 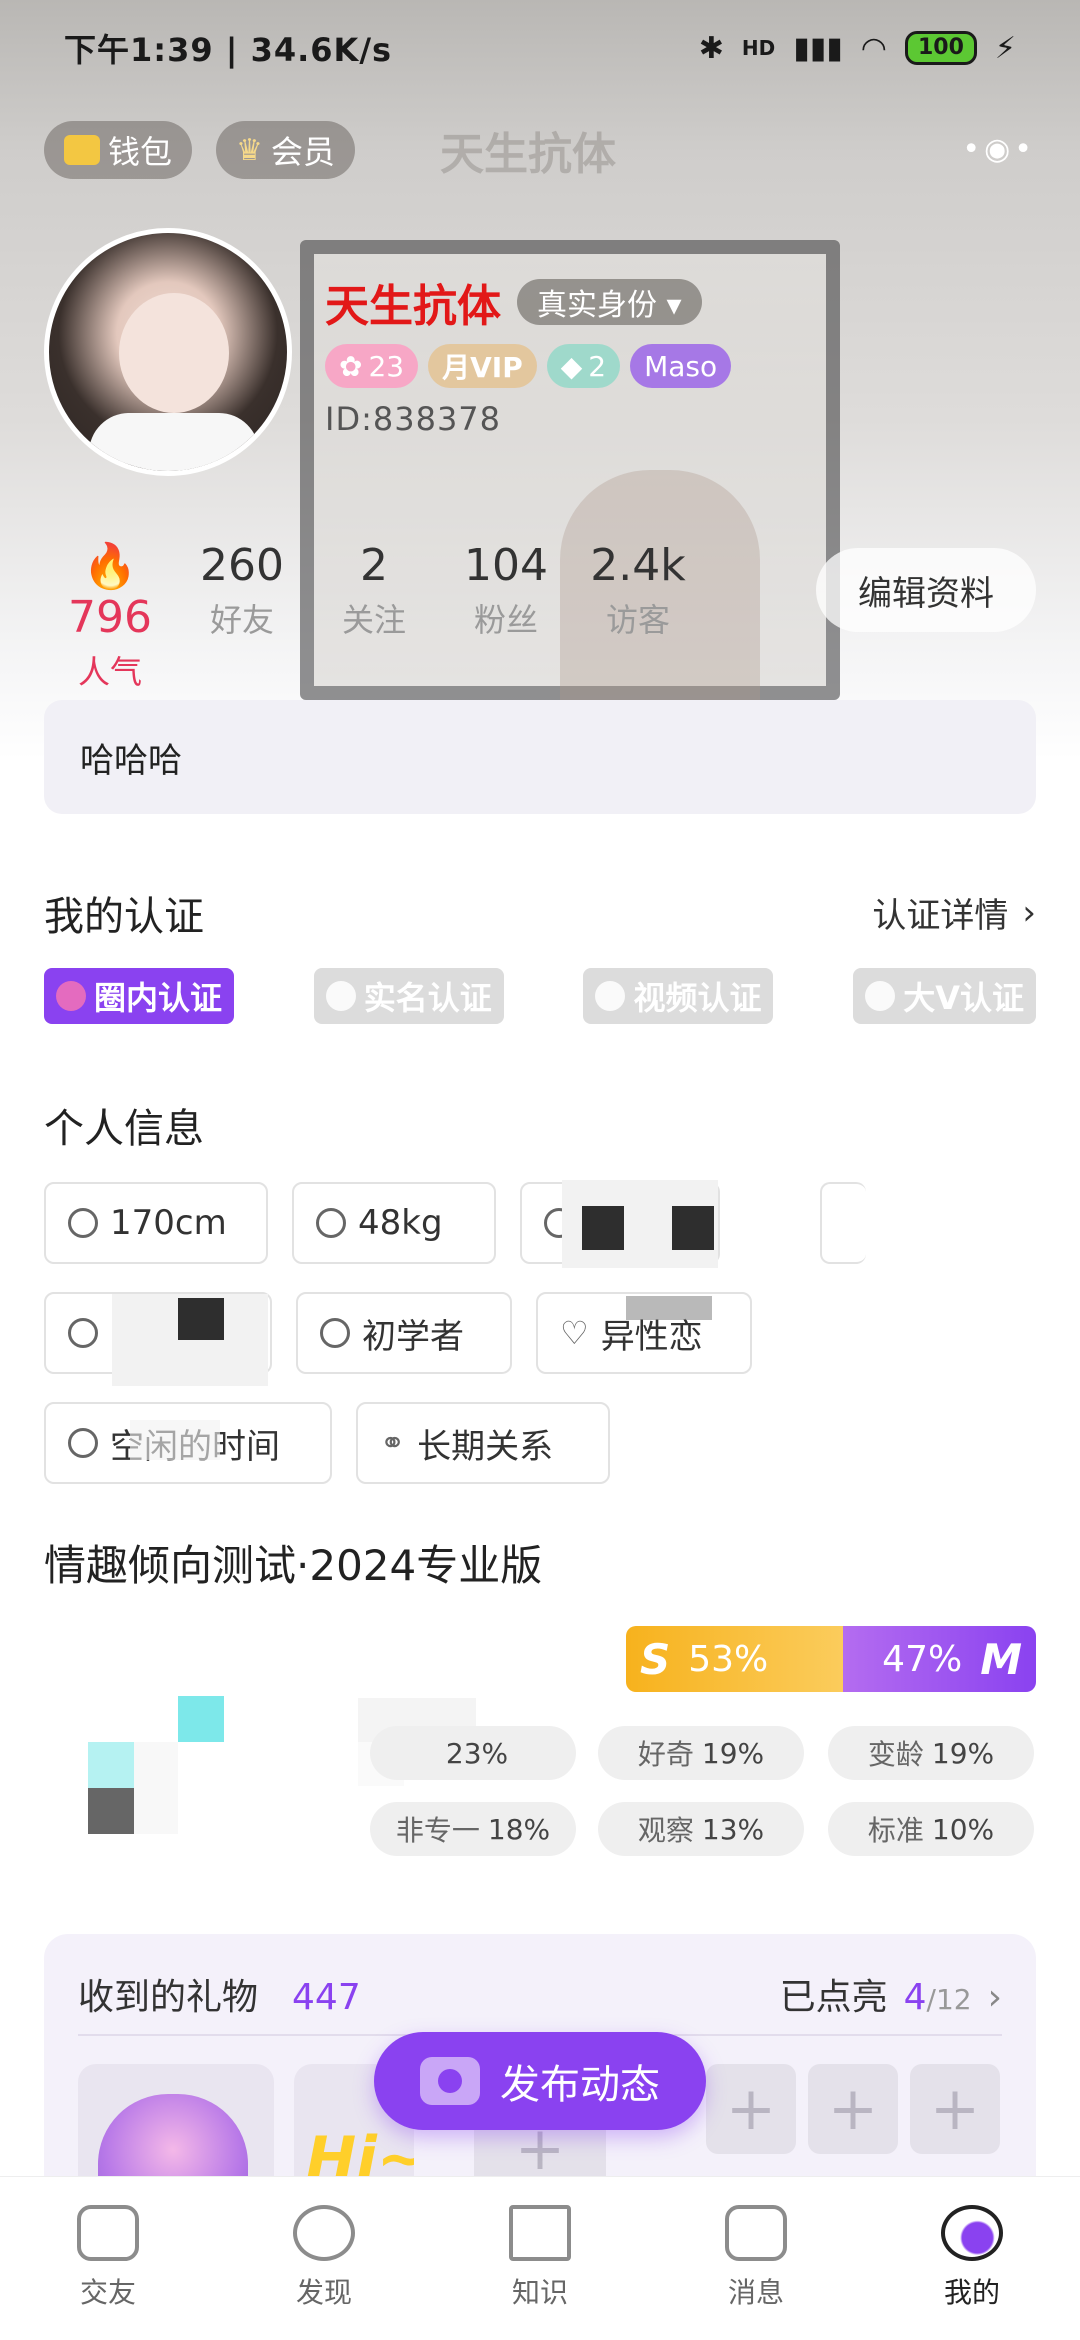 I want to click on trait-chip: 非专一 18%, so click(x=473, y=1829).